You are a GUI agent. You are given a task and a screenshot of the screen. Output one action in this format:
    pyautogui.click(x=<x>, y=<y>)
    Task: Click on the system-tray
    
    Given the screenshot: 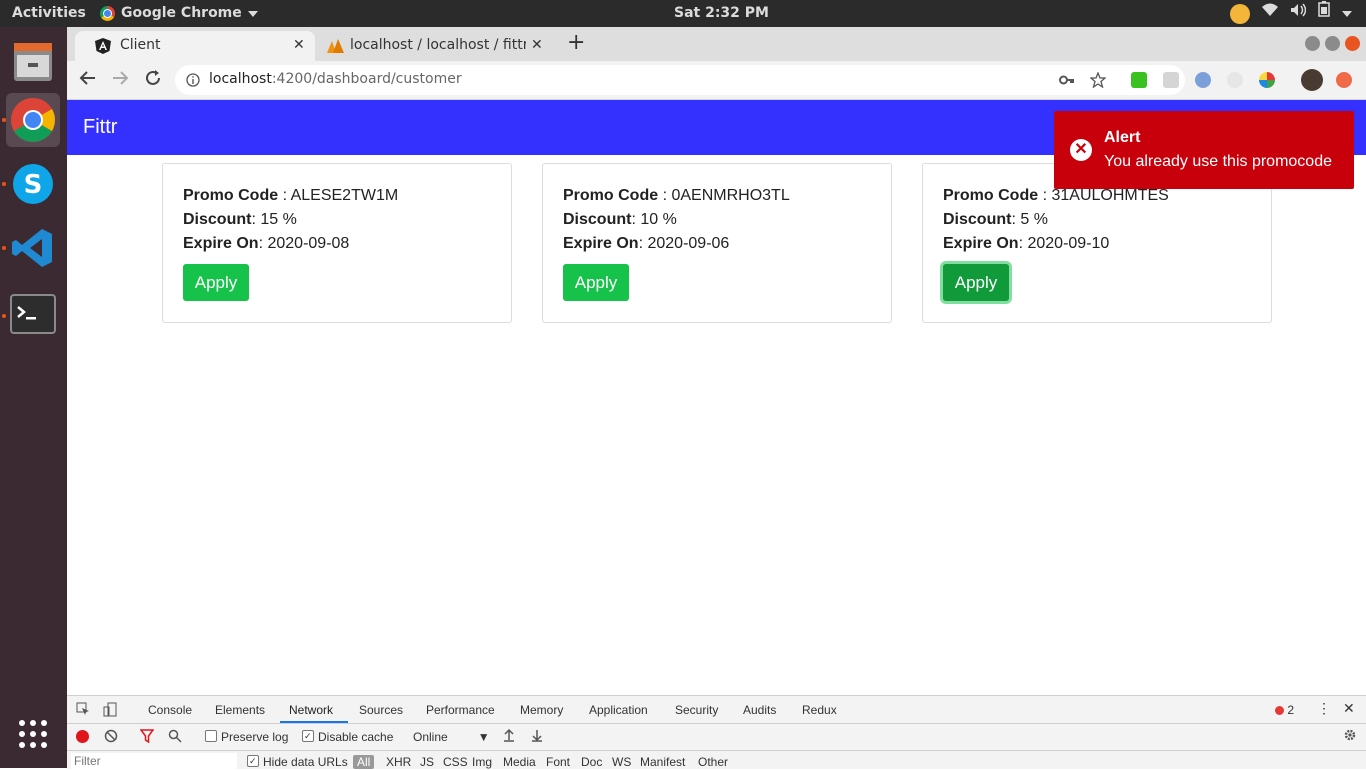 What is the action you would take?
    pyautogui.click(x=1291, y=13)
    